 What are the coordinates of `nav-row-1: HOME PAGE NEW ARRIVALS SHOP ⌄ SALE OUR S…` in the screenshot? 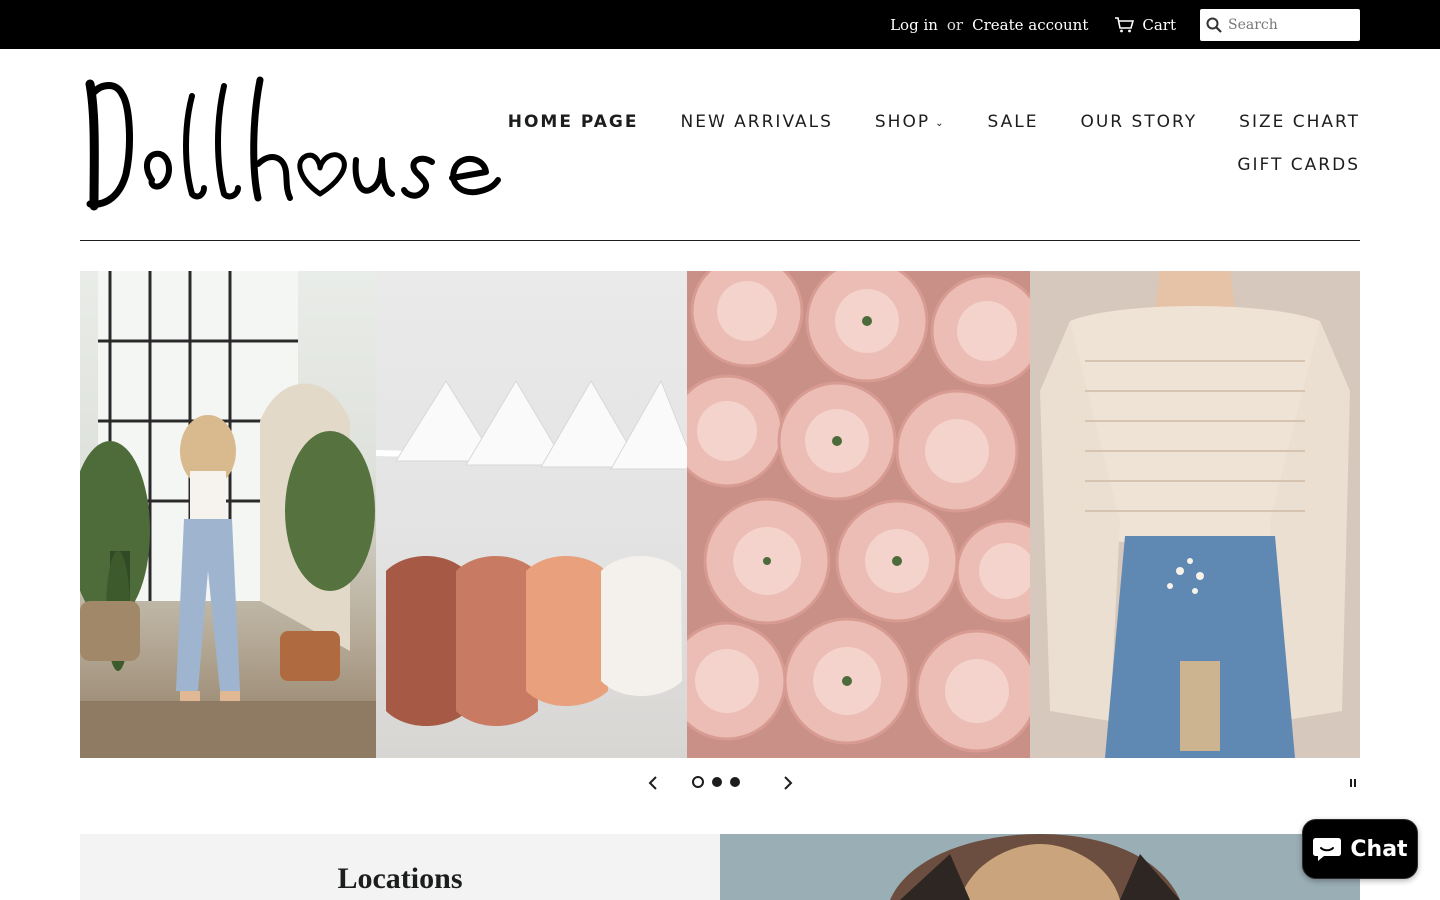 It's located at (930, 121).